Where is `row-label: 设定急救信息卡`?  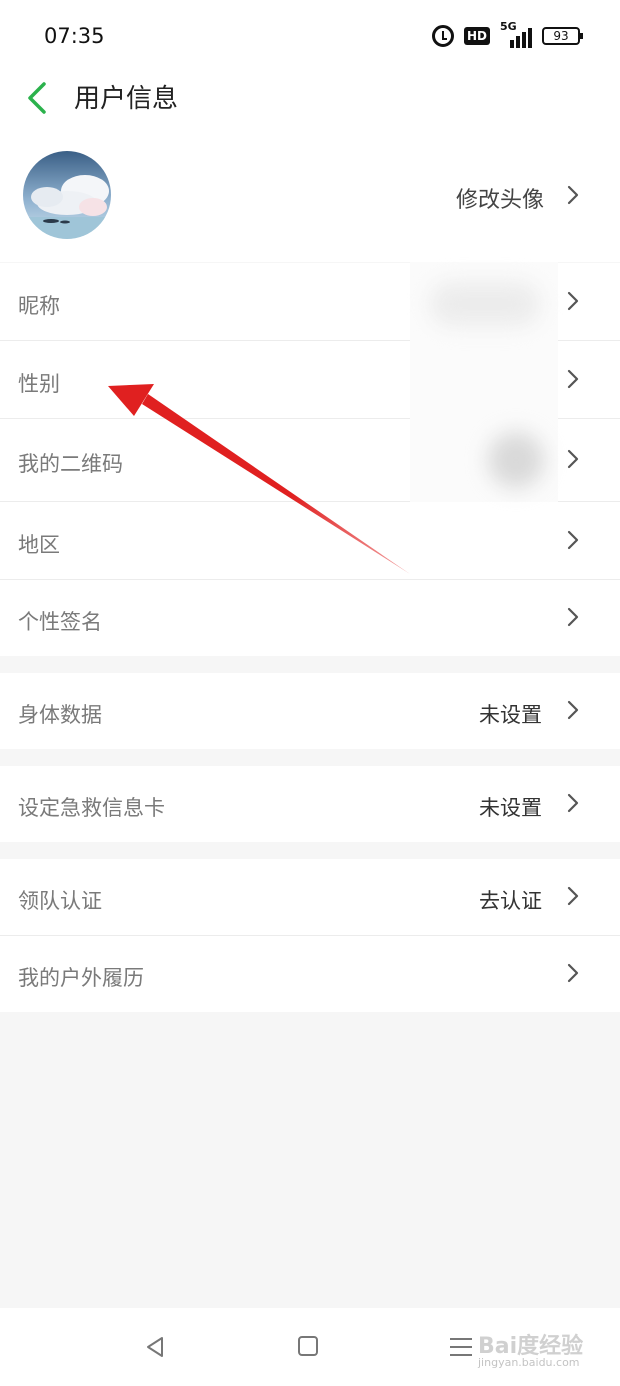 row-label: 设定急救信息卡 is located at coordinates (91, 808).